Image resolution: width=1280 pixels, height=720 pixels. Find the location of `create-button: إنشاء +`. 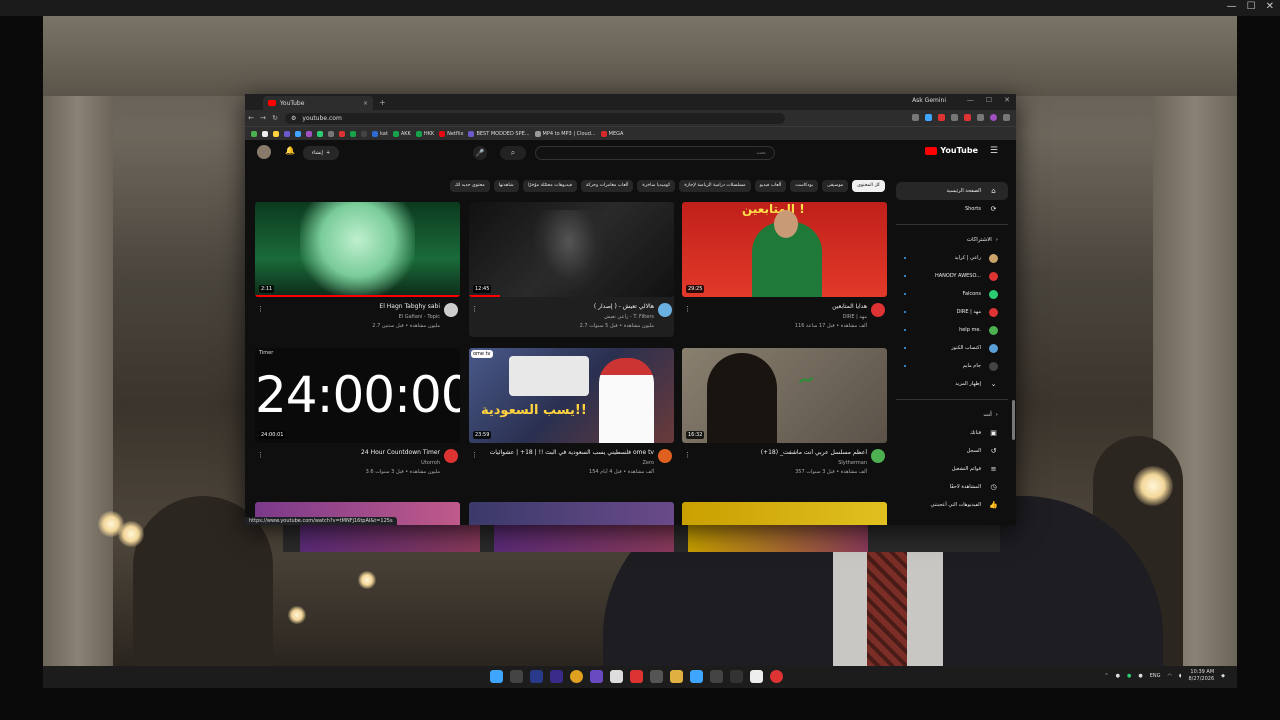

create-button: إنشاء + is located at coordinates (321, 153).